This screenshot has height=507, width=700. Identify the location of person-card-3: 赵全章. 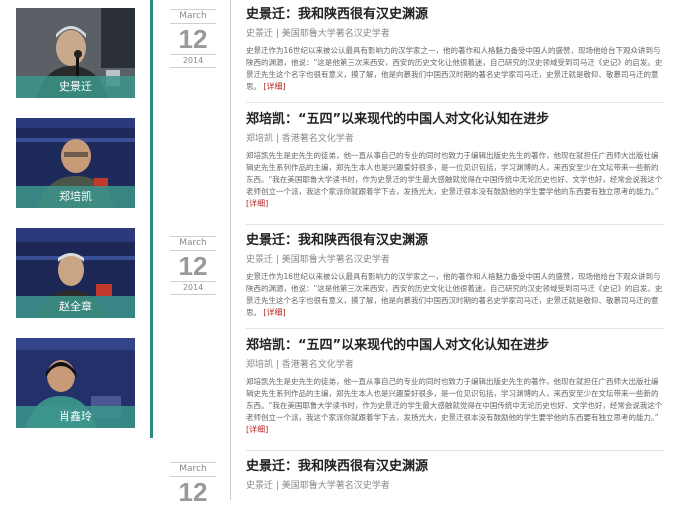
(75, 273).